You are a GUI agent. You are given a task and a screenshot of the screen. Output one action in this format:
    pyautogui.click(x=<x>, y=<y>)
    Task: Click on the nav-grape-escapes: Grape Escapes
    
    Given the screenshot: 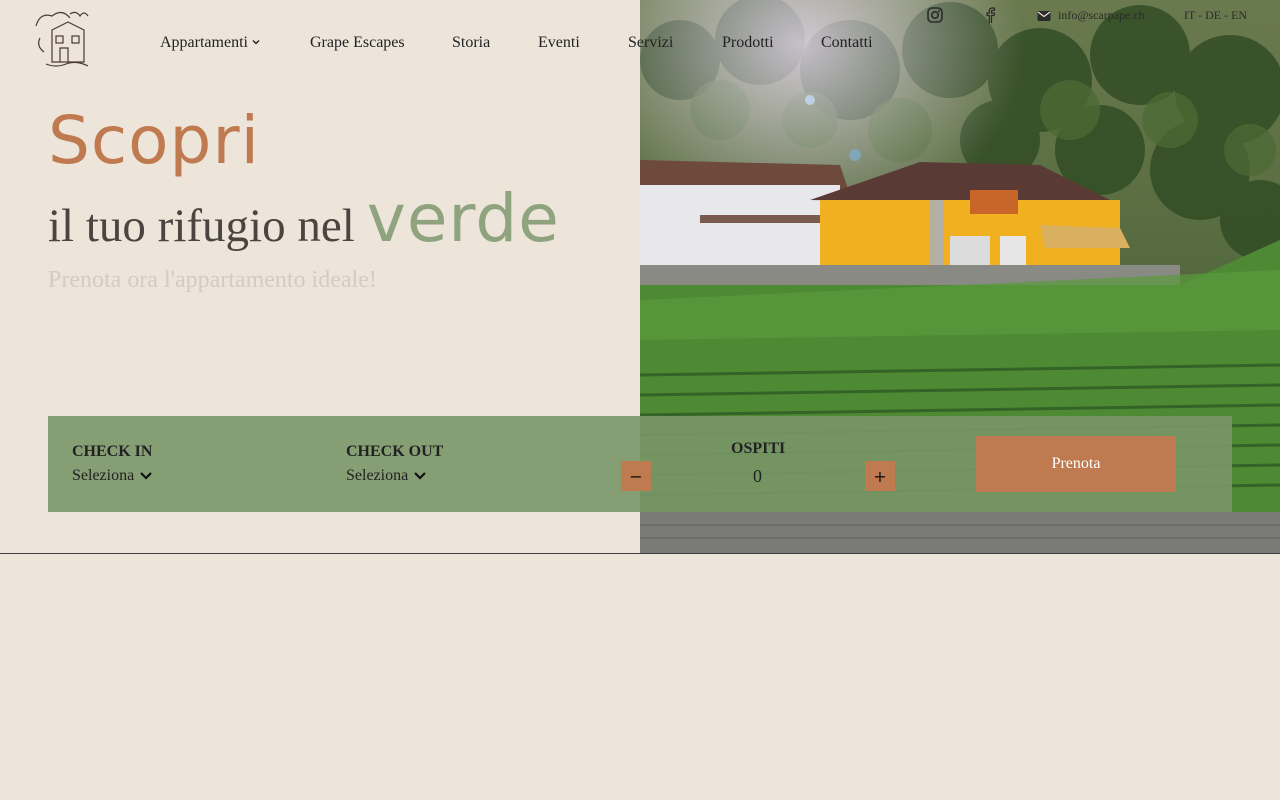 What is the action you would take?
    pyautogui.click(x=357, y=43)
    